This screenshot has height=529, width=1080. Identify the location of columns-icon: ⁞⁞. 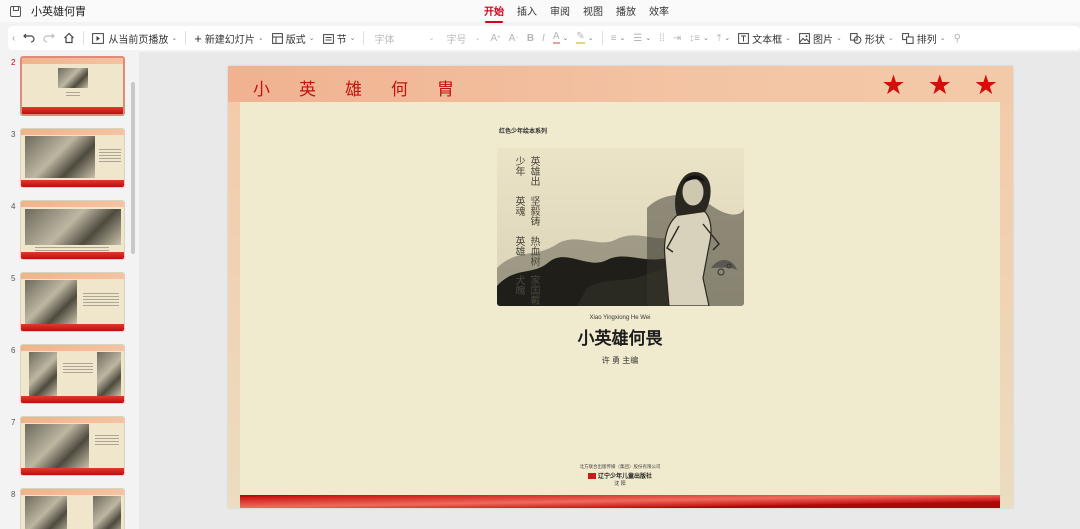
(662, 38).